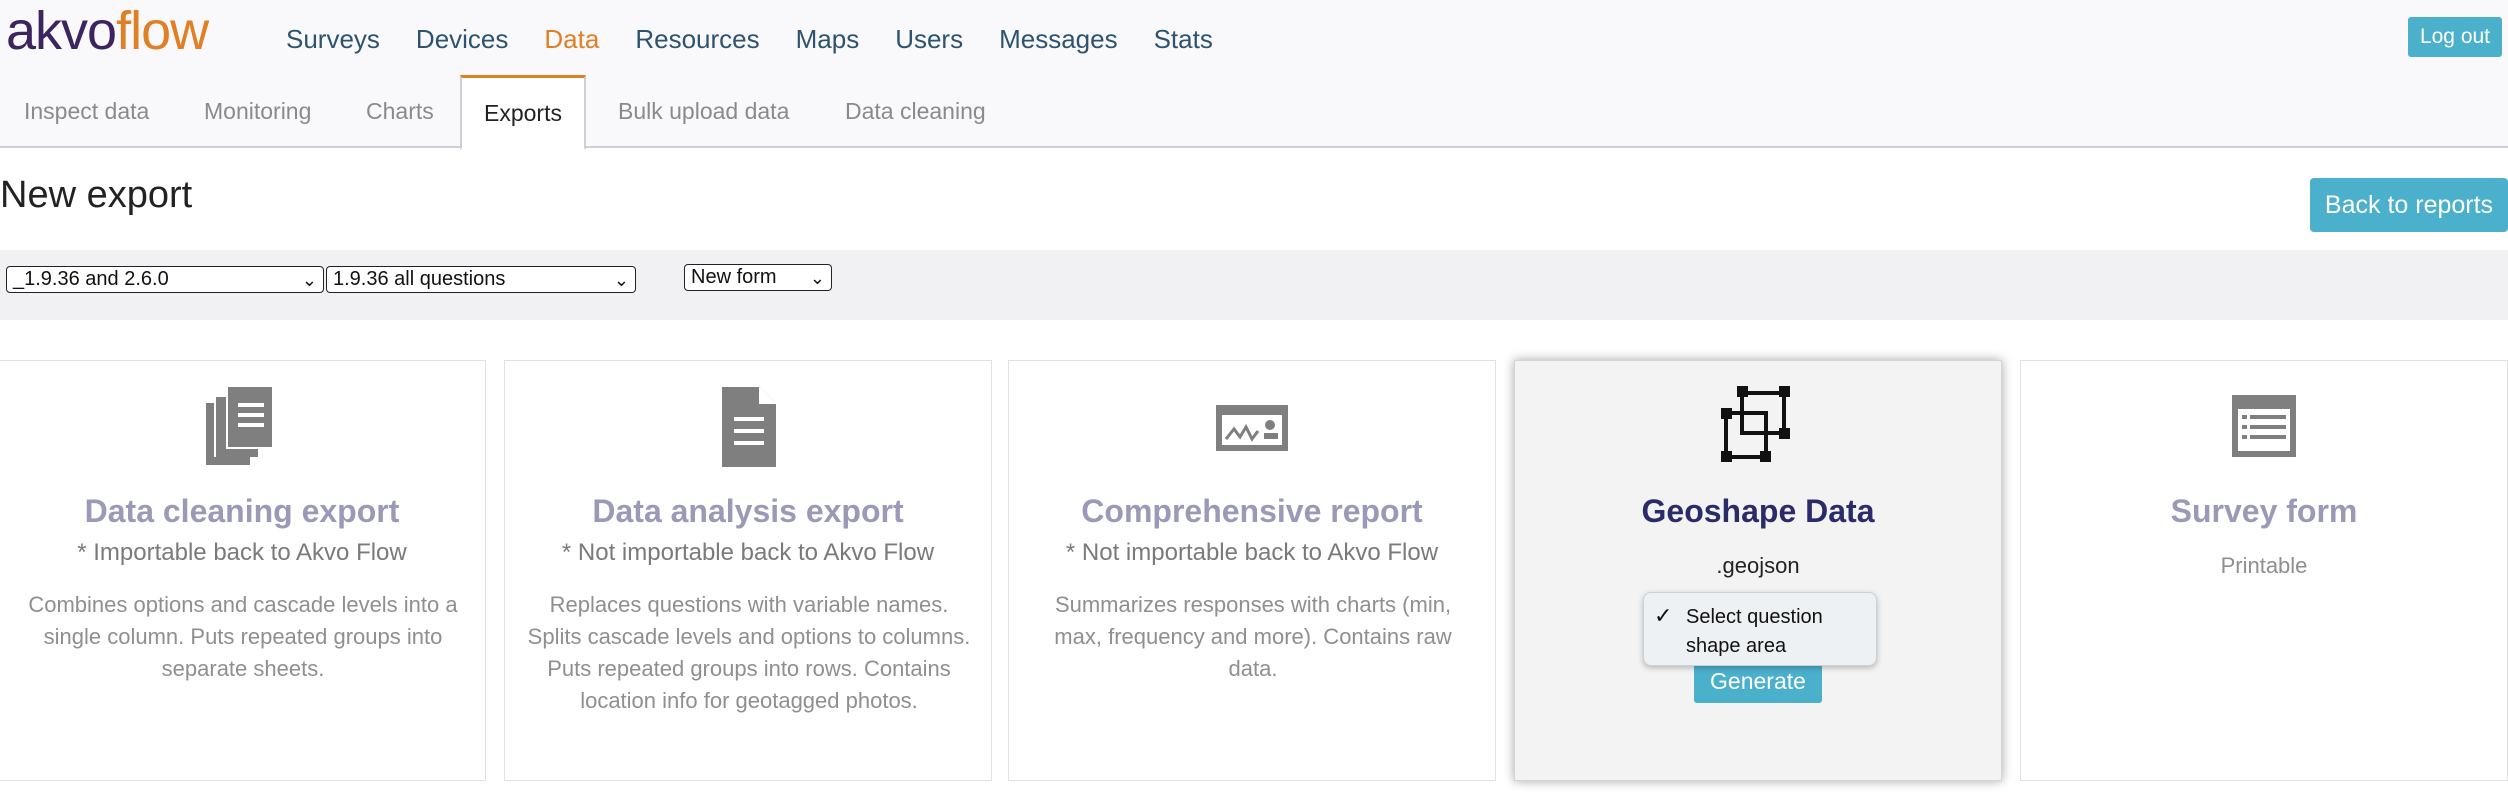  Describe the element at coordinates (96, 195) in the screenshot. I see `page-title: New export` at that location.